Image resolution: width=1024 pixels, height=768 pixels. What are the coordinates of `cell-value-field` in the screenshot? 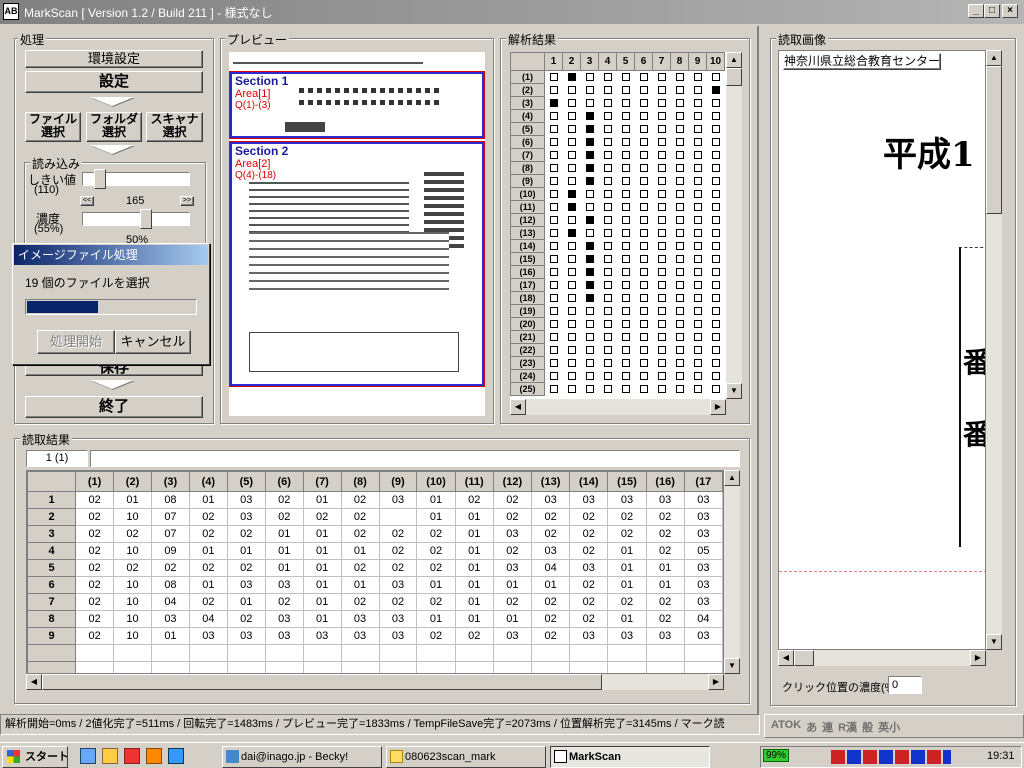 It's located at (415, 458).